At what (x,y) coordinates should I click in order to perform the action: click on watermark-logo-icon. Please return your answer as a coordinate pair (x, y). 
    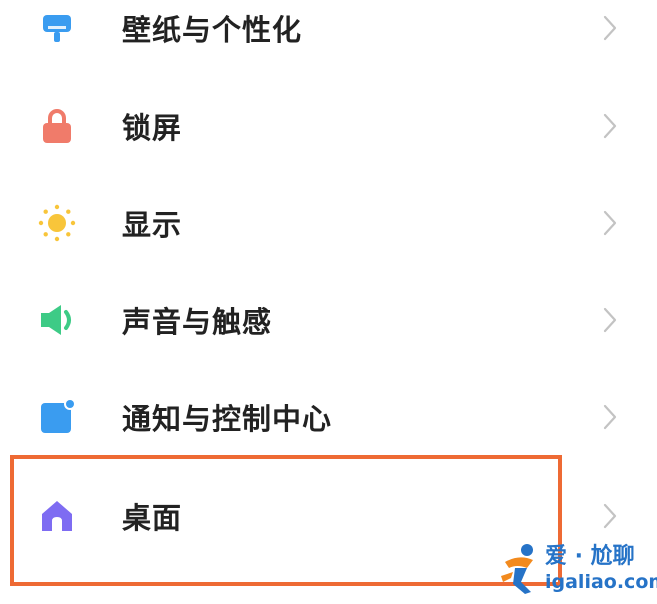
    Looking at the image, I should click on (517, 569).